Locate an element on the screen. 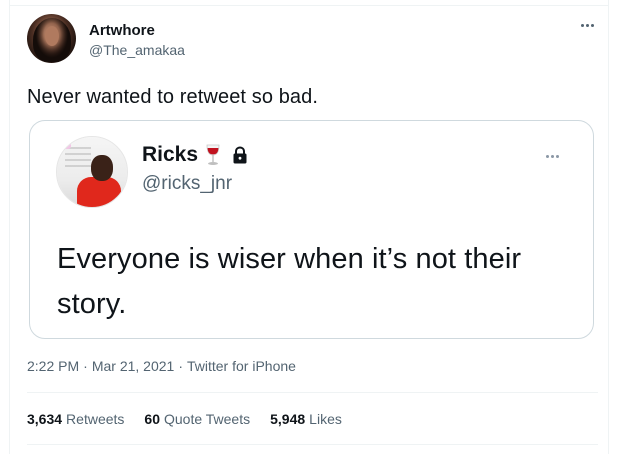 Image resolution: width=618 pixels, height=454 pixels. wine-glass-icon is located at coordinates (213, 154).